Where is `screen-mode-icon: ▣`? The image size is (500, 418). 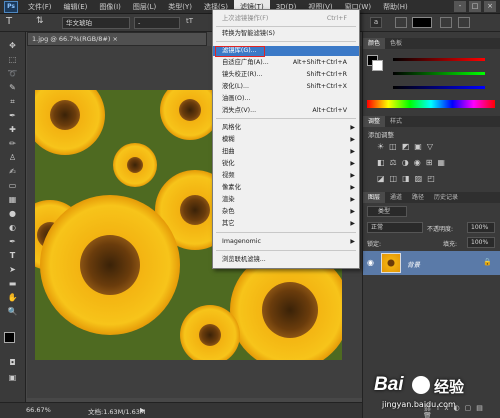 screen-mode-icon: ▣ is located at coordinates (12, 377).